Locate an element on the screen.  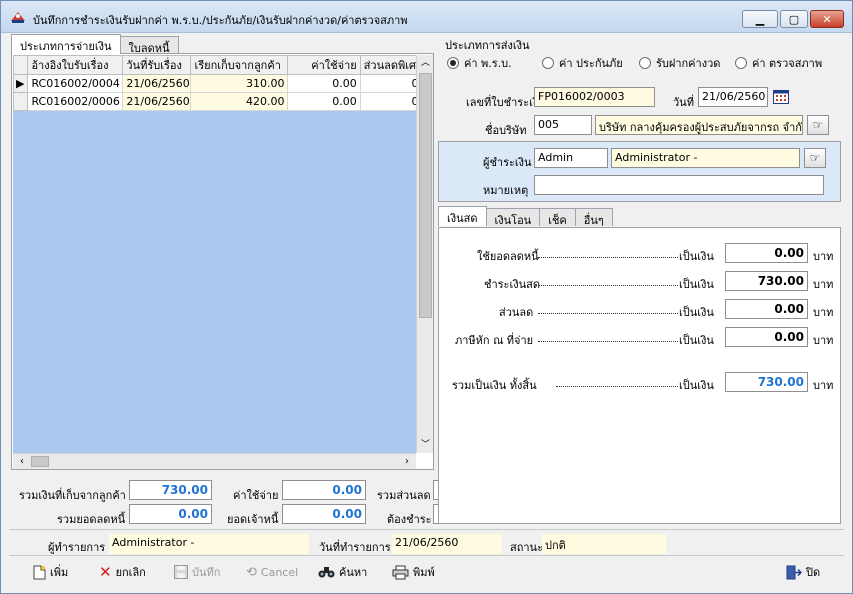
row-indicator-header is located at coordinates (21, 65).